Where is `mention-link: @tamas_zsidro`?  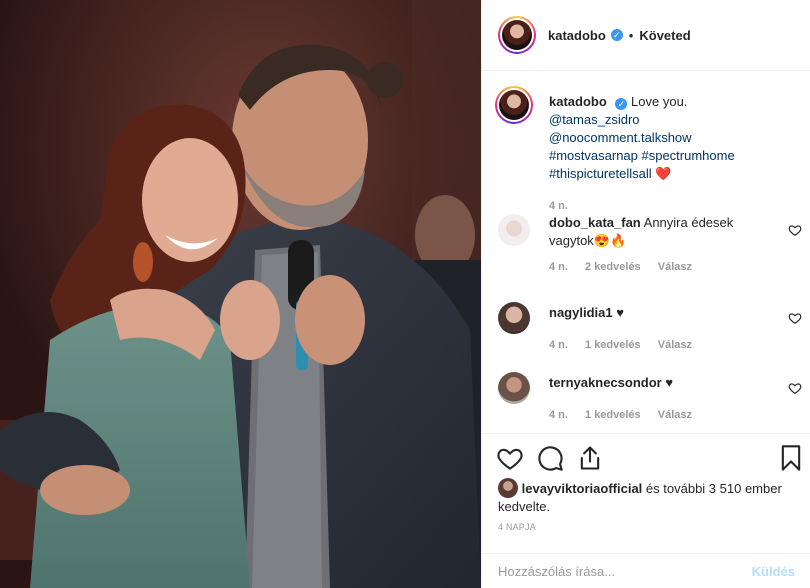
mention-link: @tamas_zsidro is located at coordinates (594, 119).